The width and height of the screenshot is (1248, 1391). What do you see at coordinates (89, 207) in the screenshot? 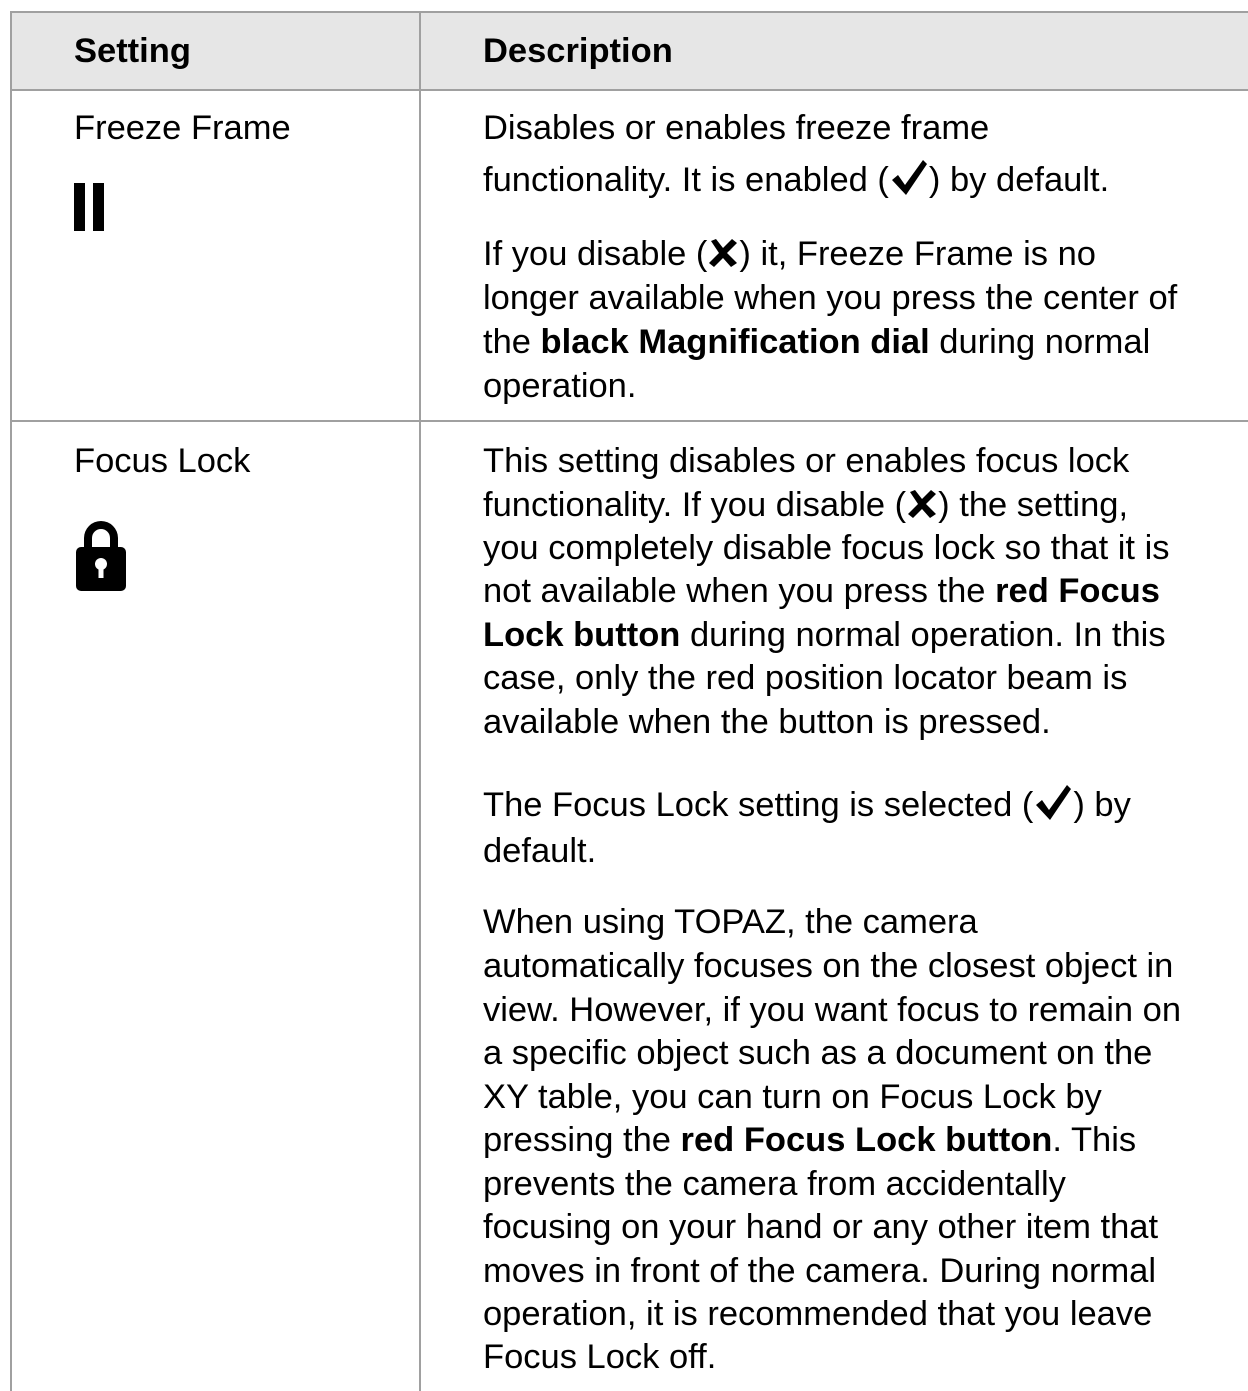
I see `pause-icon` at bounding box center [89, 207].